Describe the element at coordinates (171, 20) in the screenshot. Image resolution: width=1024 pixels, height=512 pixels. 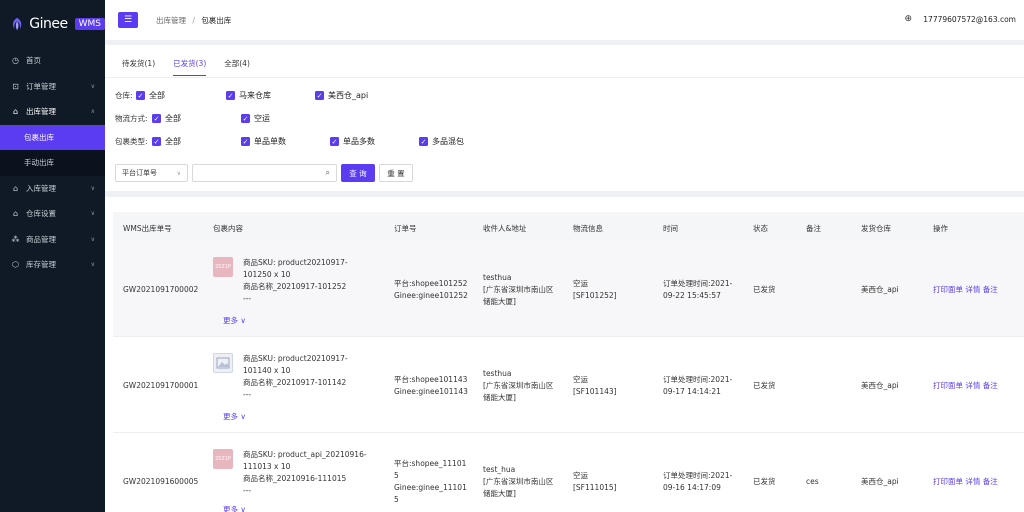
I see `breadcrumb-parent: 出库管理` at that location.